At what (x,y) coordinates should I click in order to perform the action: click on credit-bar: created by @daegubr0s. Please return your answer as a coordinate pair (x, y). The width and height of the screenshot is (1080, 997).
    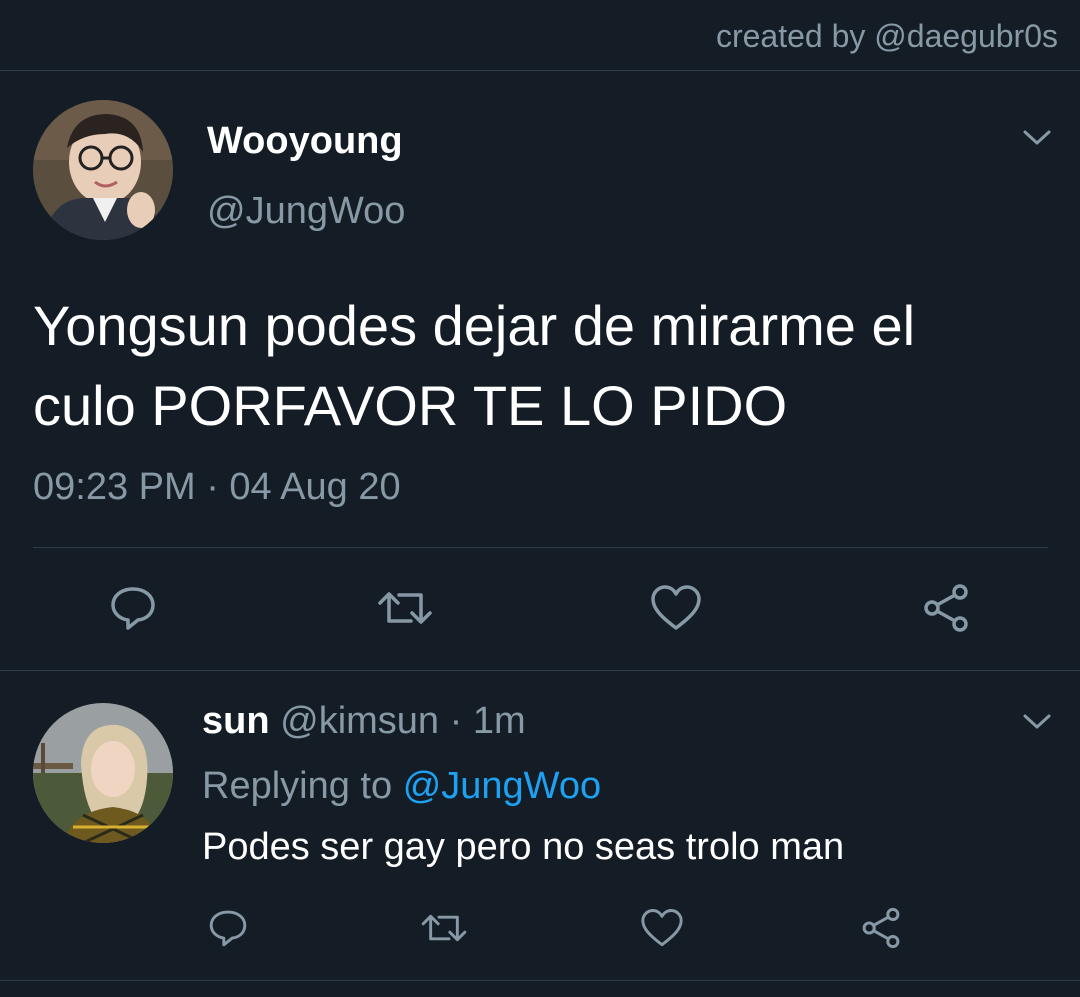
    Looking at the image, I should click on (540, 35).